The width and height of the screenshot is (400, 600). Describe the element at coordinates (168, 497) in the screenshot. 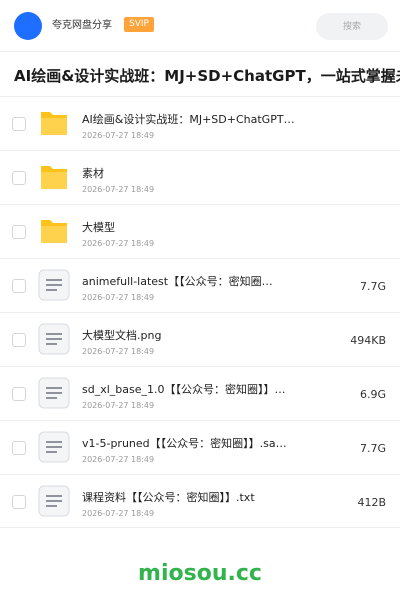

I see `file-name: 课程资料【【公众号：密知圈】】.txt` at that location.